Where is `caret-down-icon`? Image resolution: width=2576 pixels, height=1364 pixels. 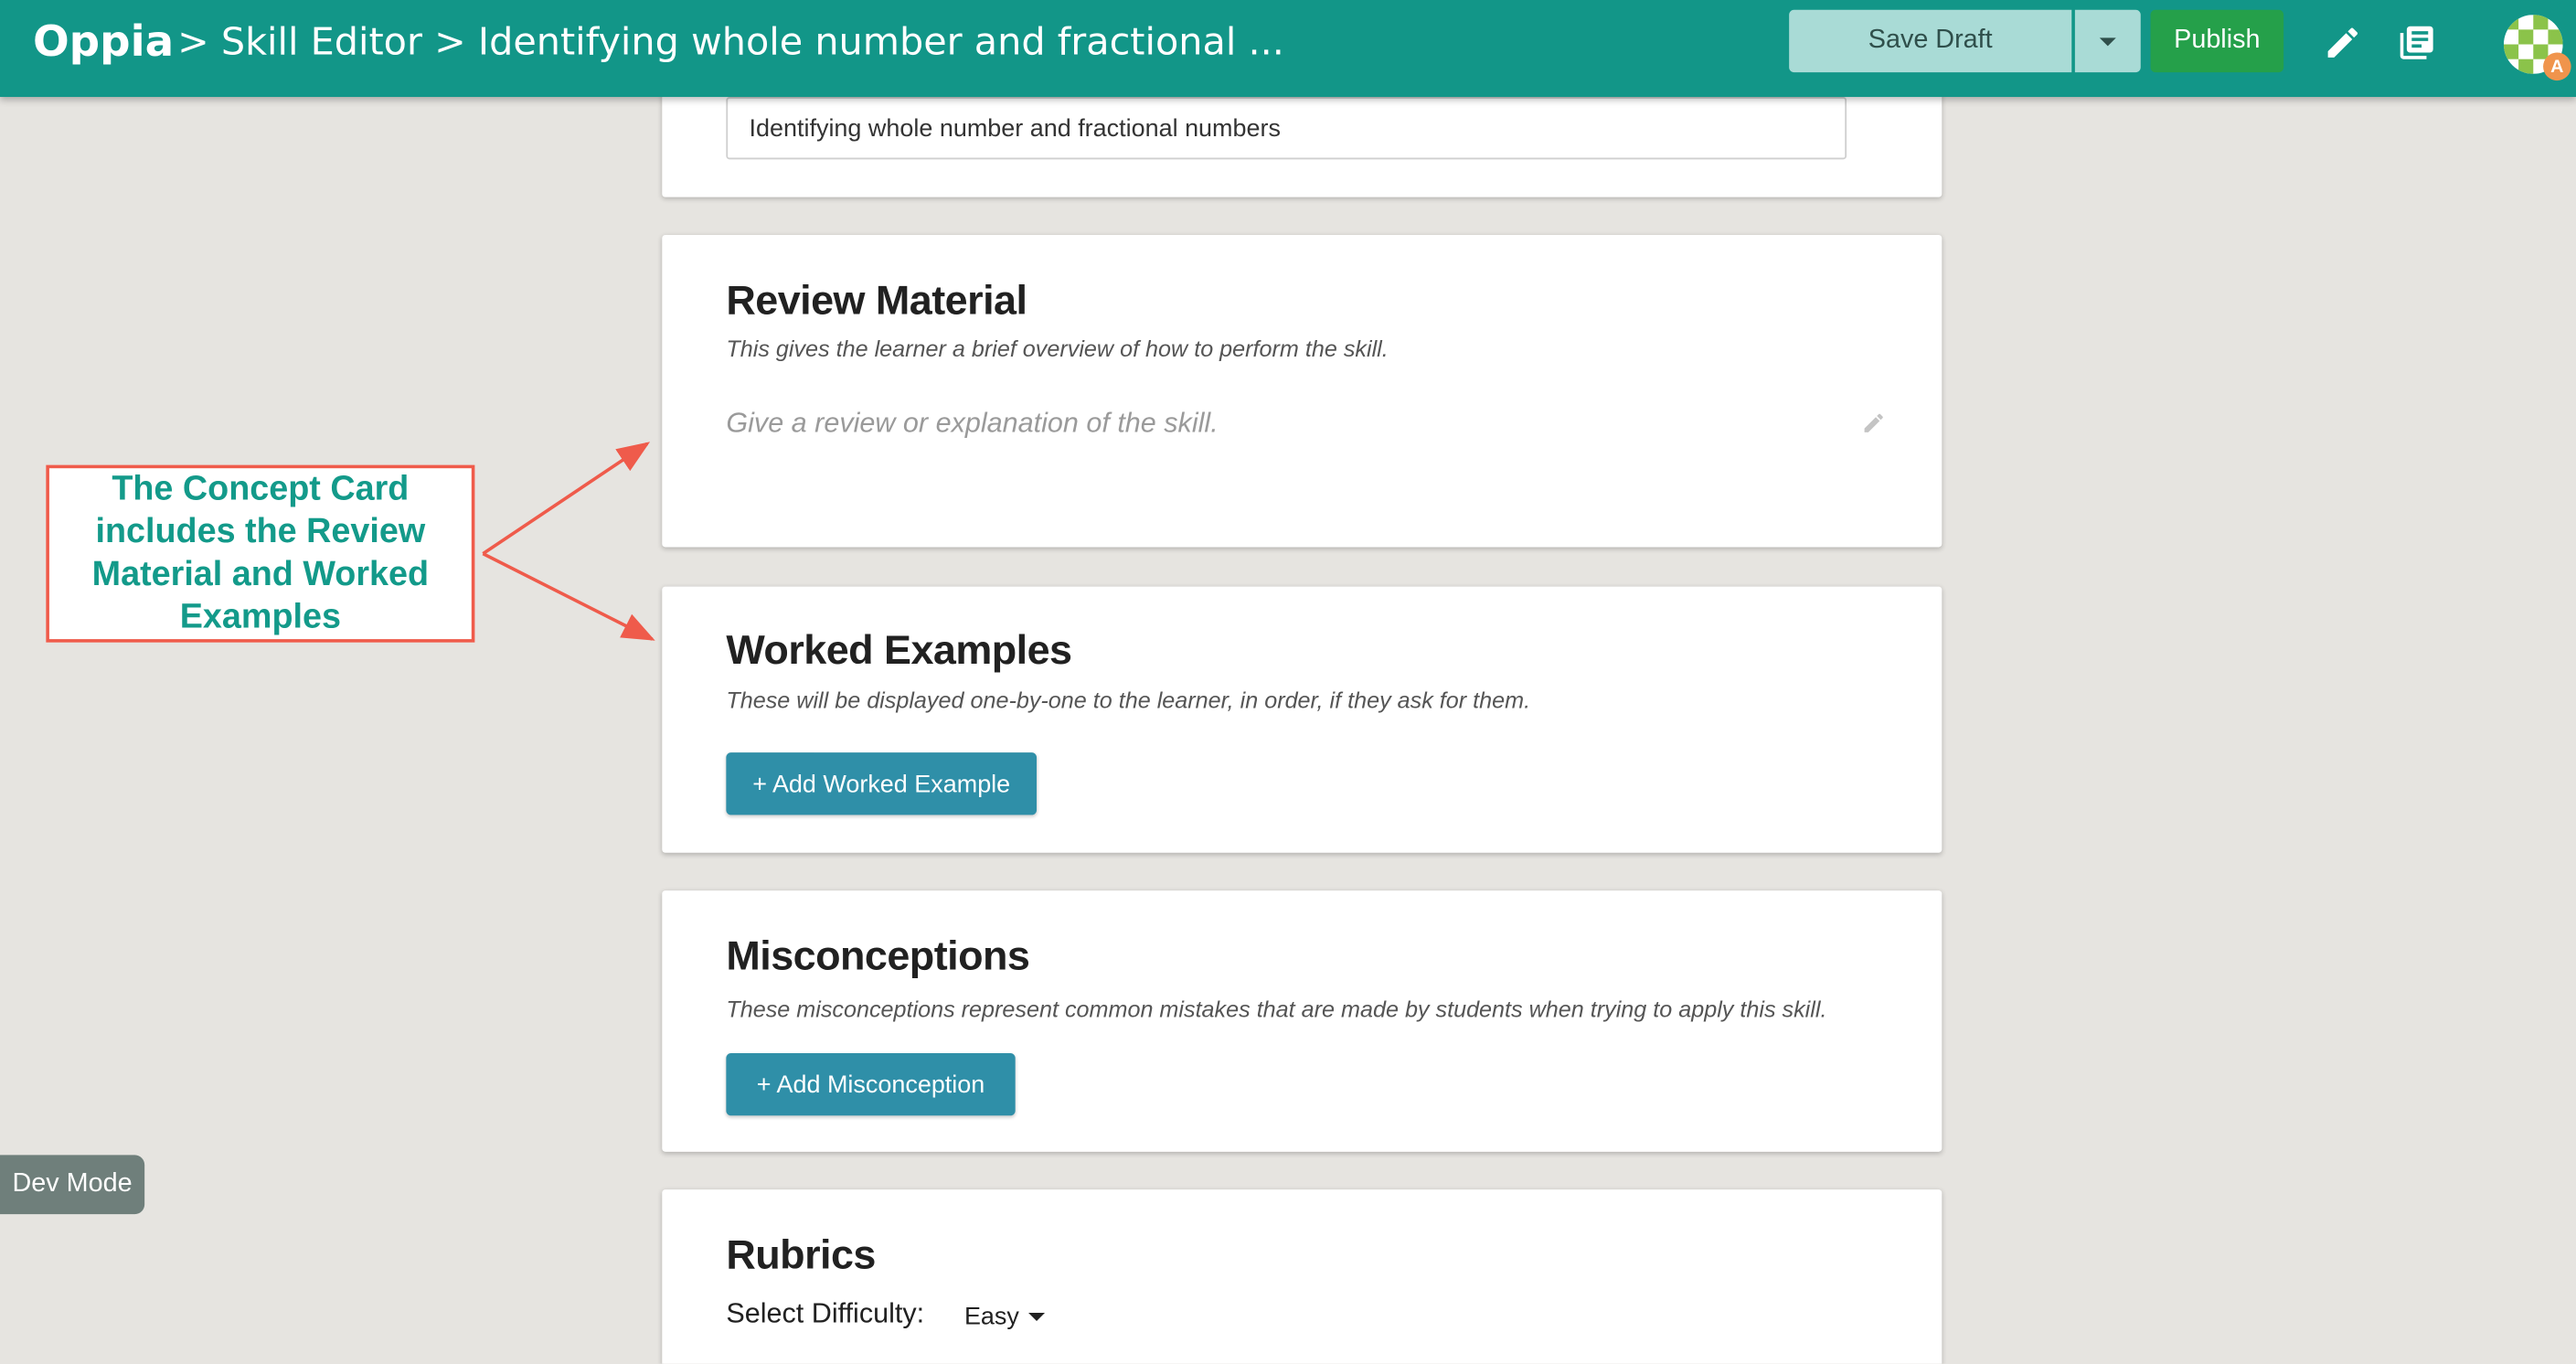 caret-down-icon is located at coordinates (2107, 41).